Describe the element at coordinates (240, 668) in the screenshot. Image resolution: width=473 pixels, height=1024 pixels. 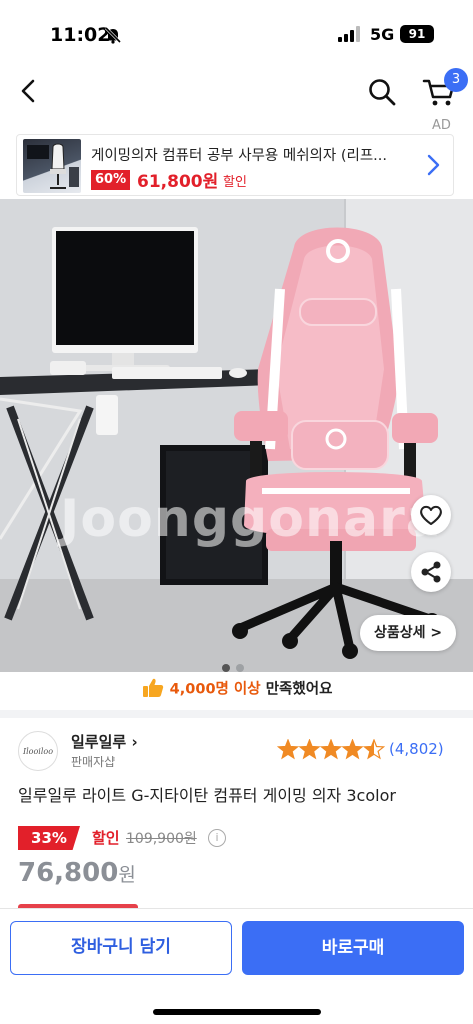
I see `page-dot` at that location.